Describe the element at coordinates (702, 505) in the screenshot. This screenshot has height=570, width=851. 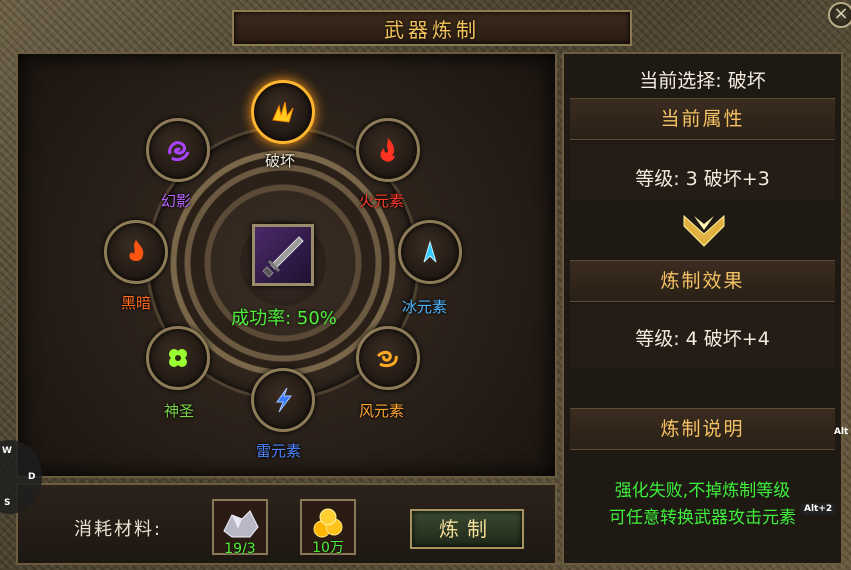
I see `description-text: 强化失败,不掉炼制等级 可任意转换武器攻击元素` at that location.